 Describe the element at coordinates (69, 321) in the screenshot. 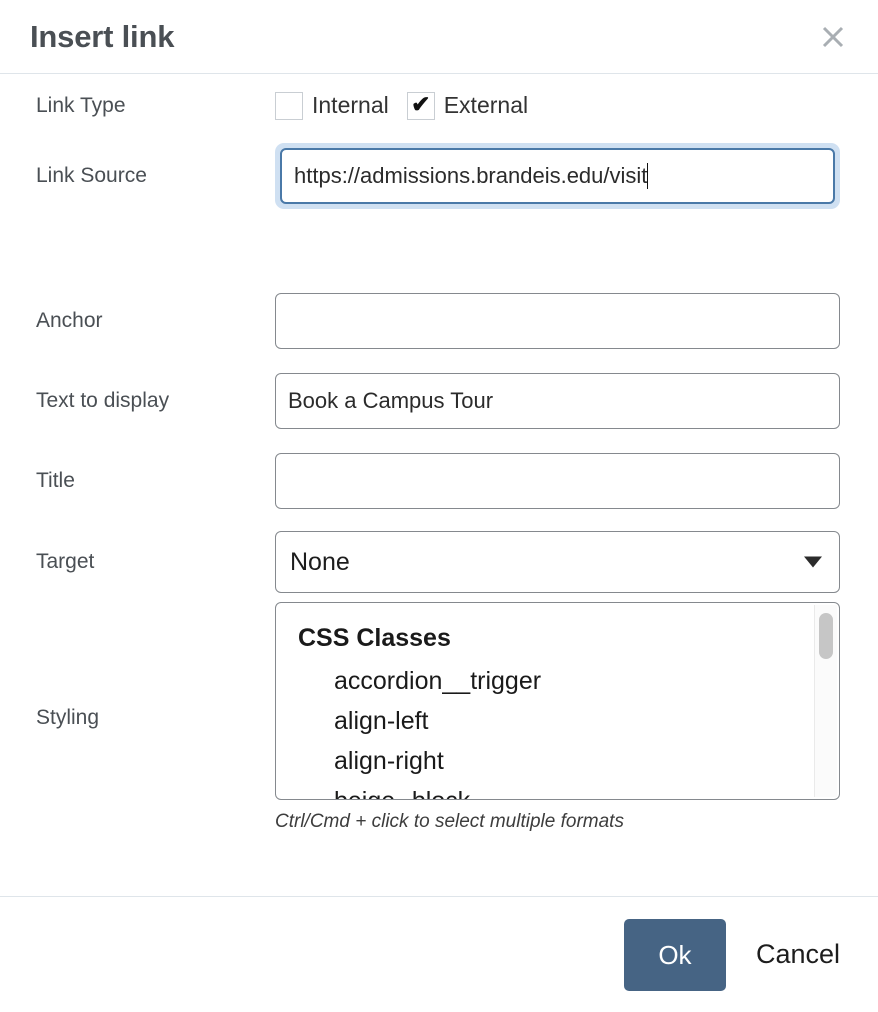

I see `label-anchor: Anchor` at that location.